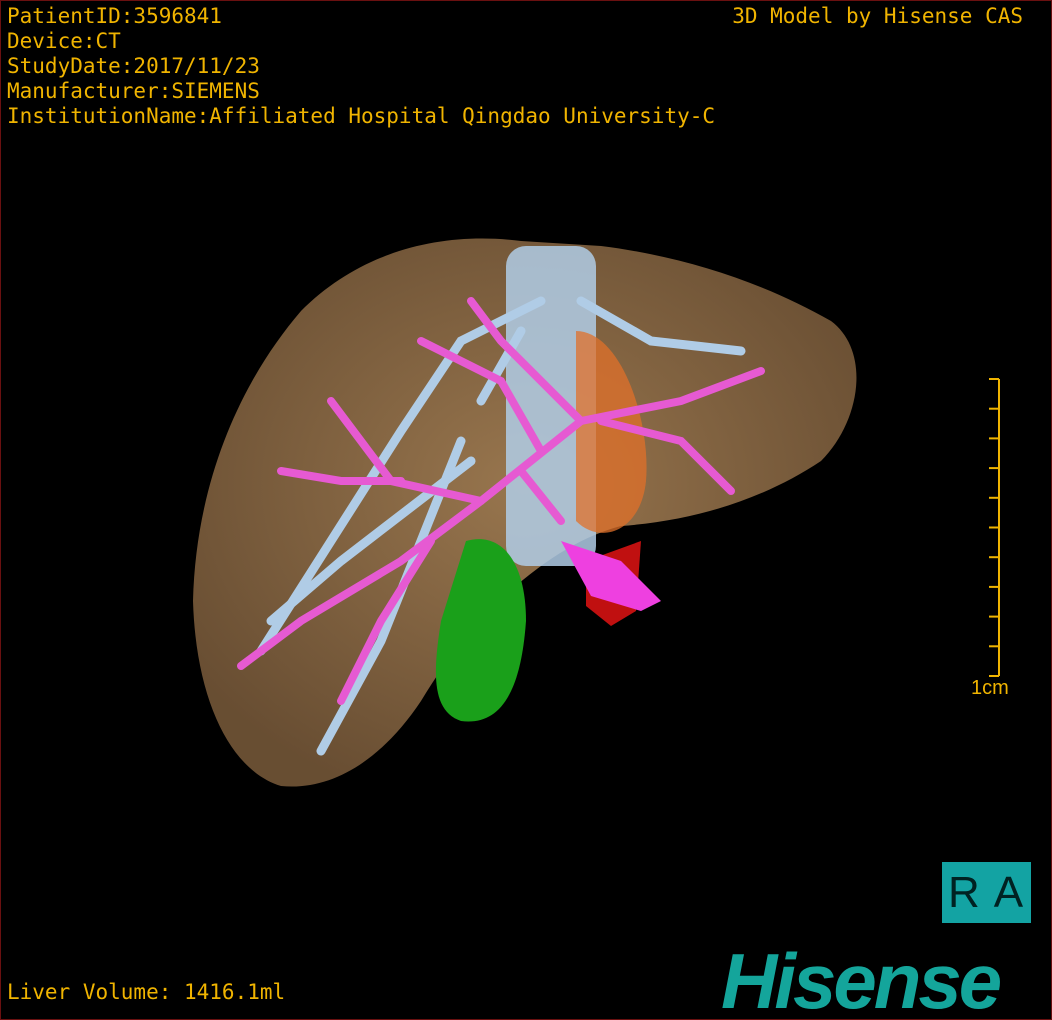  Describe the element at coordinates (611, 576) in the screenshot. I see `portal-vein-trunk` at that location.